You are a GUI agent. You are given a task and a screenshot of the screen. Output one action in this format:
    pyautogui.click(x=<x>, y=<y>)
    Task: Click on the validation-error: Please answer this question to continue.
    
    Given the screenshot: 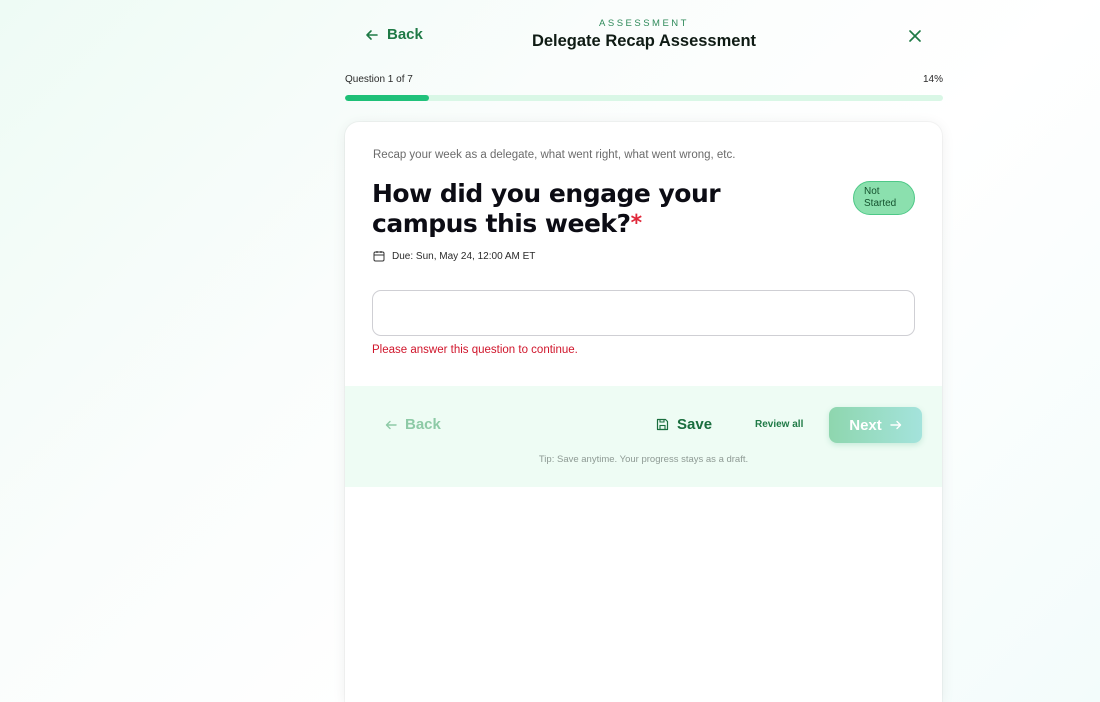 What is the action you would take?
    pyautogui.click(x=475, y=350)
    